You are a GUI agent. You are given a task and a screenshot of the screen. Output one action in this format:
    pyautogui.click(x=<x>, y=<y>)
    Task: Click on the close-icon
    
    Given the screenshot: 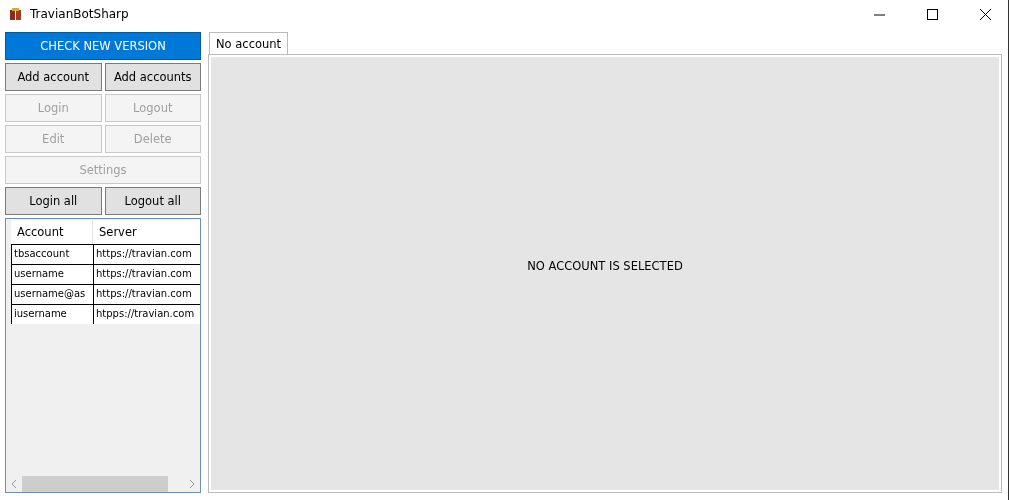 What is the action you would take?
    pyautogui.click(x=985, y=14)
    